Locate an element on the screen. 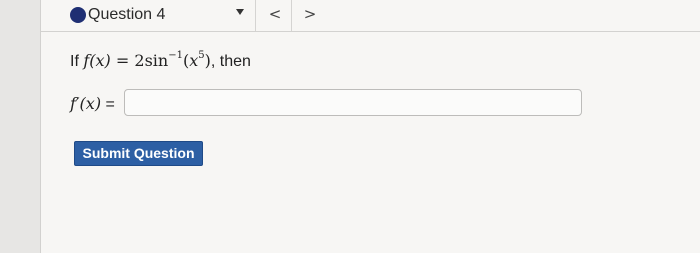 This screenshot has height=253, width=700. expression-func: sin is located at coordinates (156, 60).